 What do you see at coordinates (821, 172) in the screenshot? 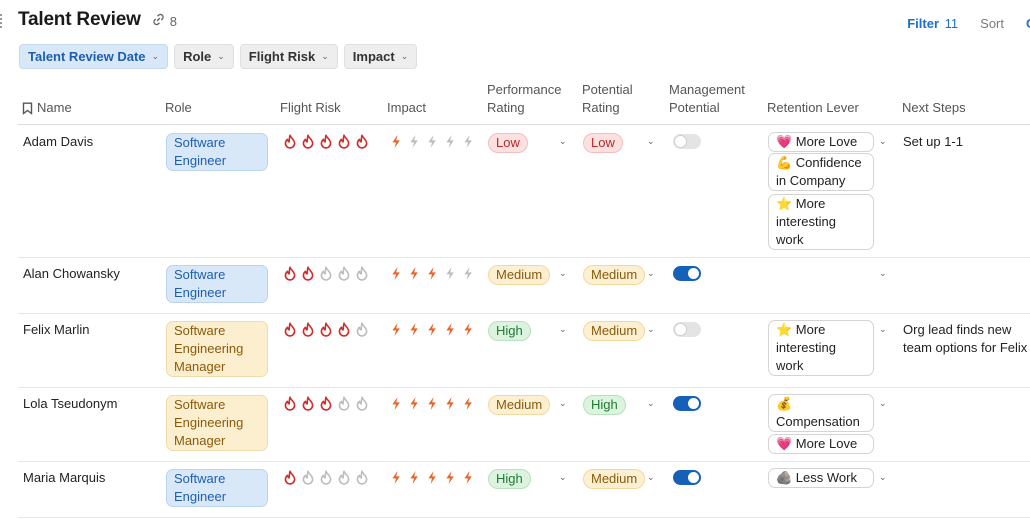
I see `retention-lever-chip: 💪 Confidence in Company` at bounding box center [821, 172].